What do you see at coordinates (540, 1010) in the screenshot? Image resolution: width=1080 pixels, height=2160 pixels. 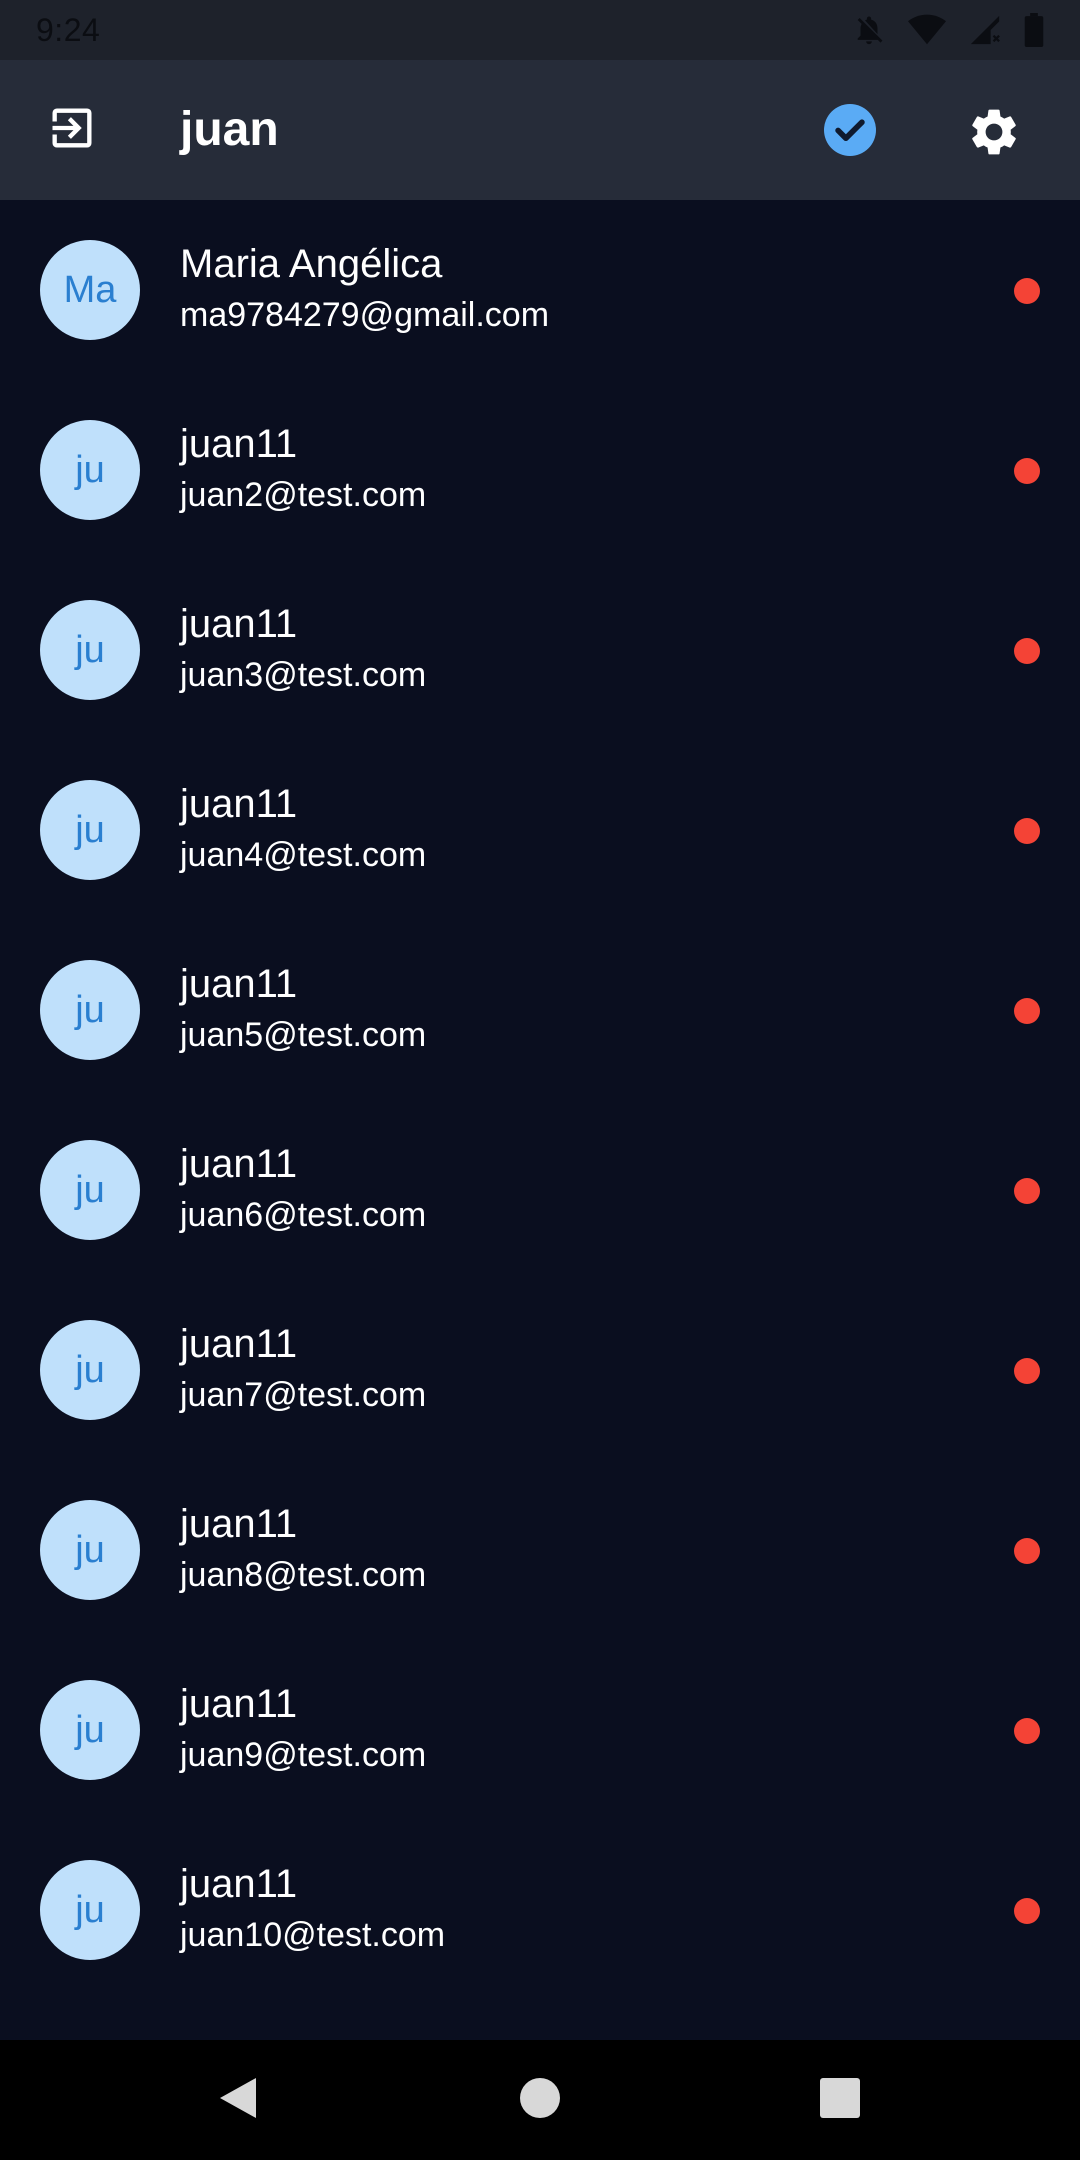 I see `contact-row: ju juan11 juan5@test.com` at bounding box center [540, 1010].